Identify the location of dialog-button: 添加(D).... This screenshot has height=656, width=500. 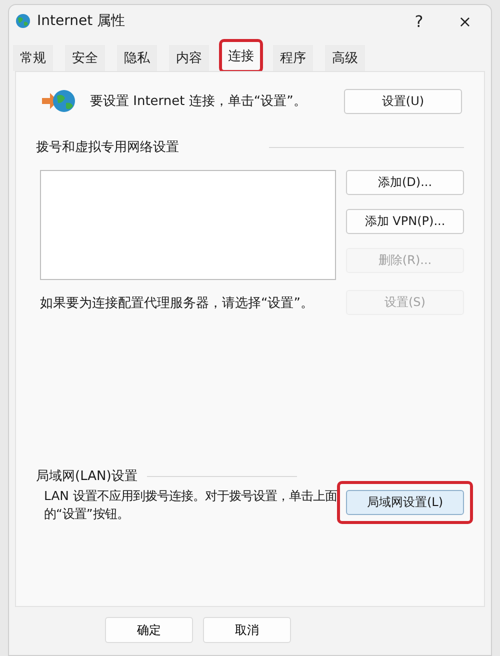
(405, 182).